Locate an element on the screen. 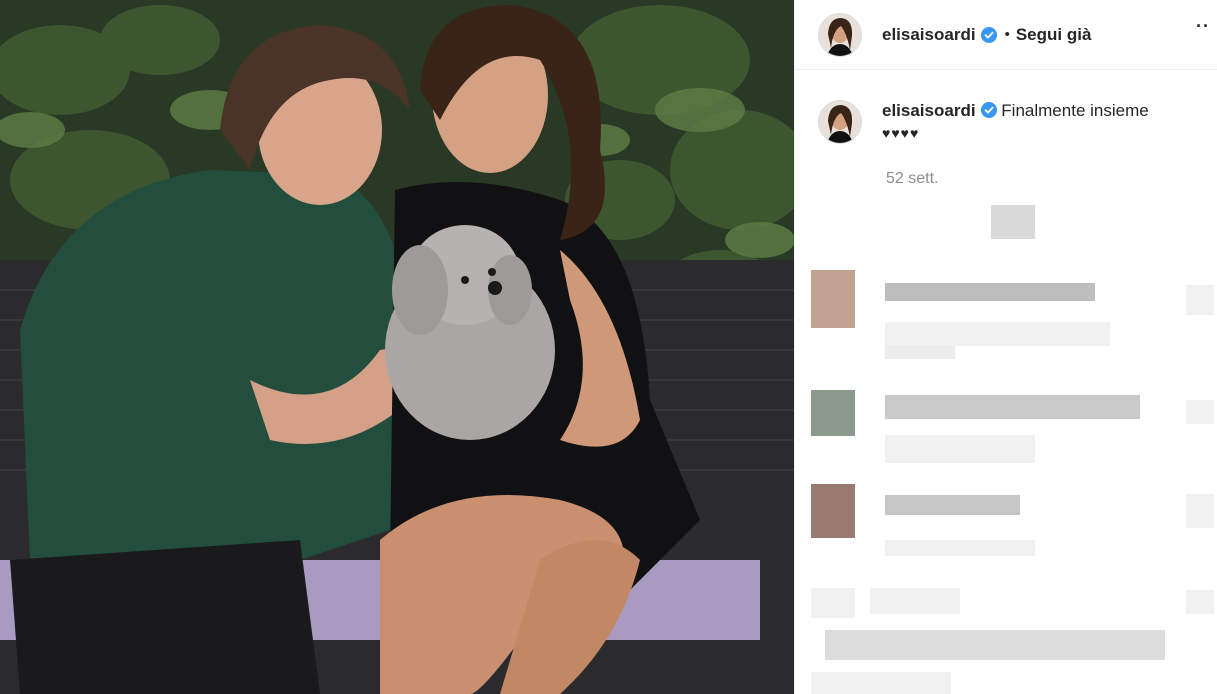  caption: elisaisoardi Finalmente insieme ♥♥♥♥ is located at coordinates (1008, 122).